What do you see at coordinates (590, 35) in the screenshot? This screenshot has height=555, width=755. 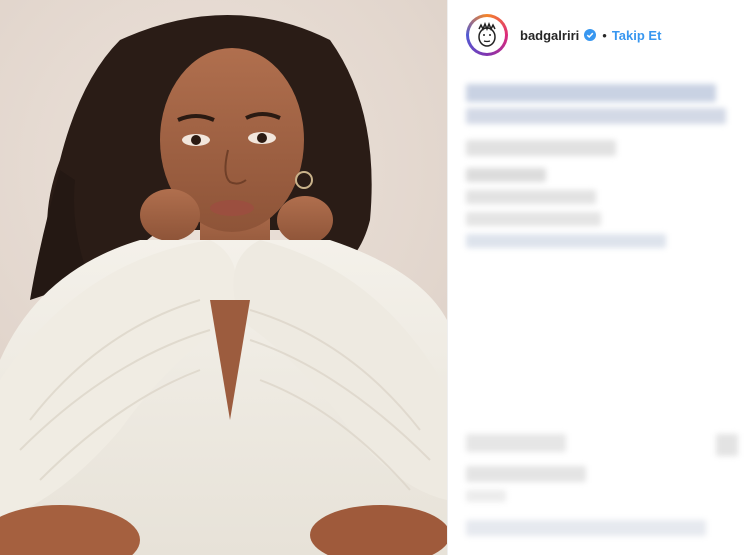 I see `verified-badge-icon` at bounding box center [590, 35].